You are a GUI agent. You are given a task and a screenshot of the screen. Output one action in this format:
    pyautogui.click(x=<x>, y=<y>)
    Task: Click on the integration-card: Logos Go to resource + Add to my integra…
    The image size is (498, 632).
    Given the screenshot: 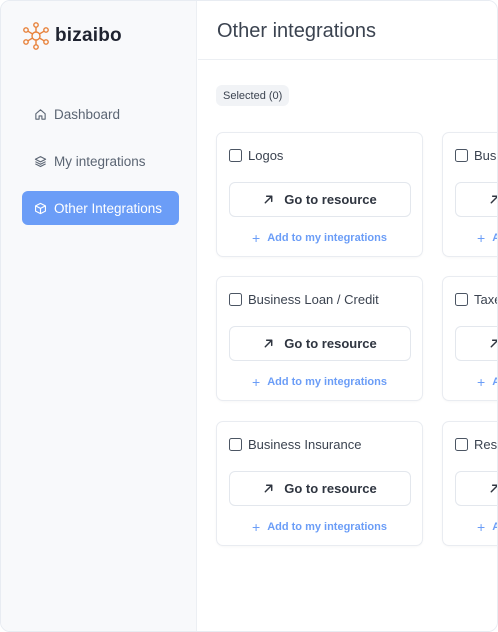 What is the action you would take?
    pyautogui.click(x=319, y=194)
    